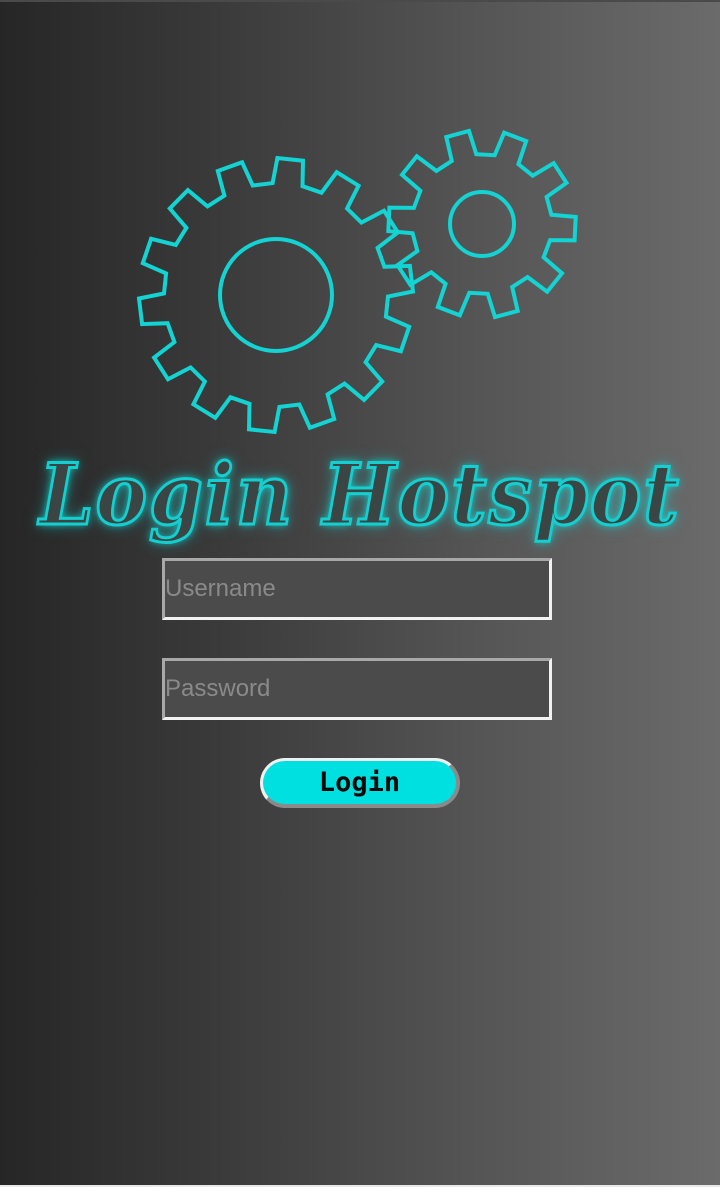 The height and width of the screenshot is (1187, 720). I want to click on top-border, so click(360, 1).